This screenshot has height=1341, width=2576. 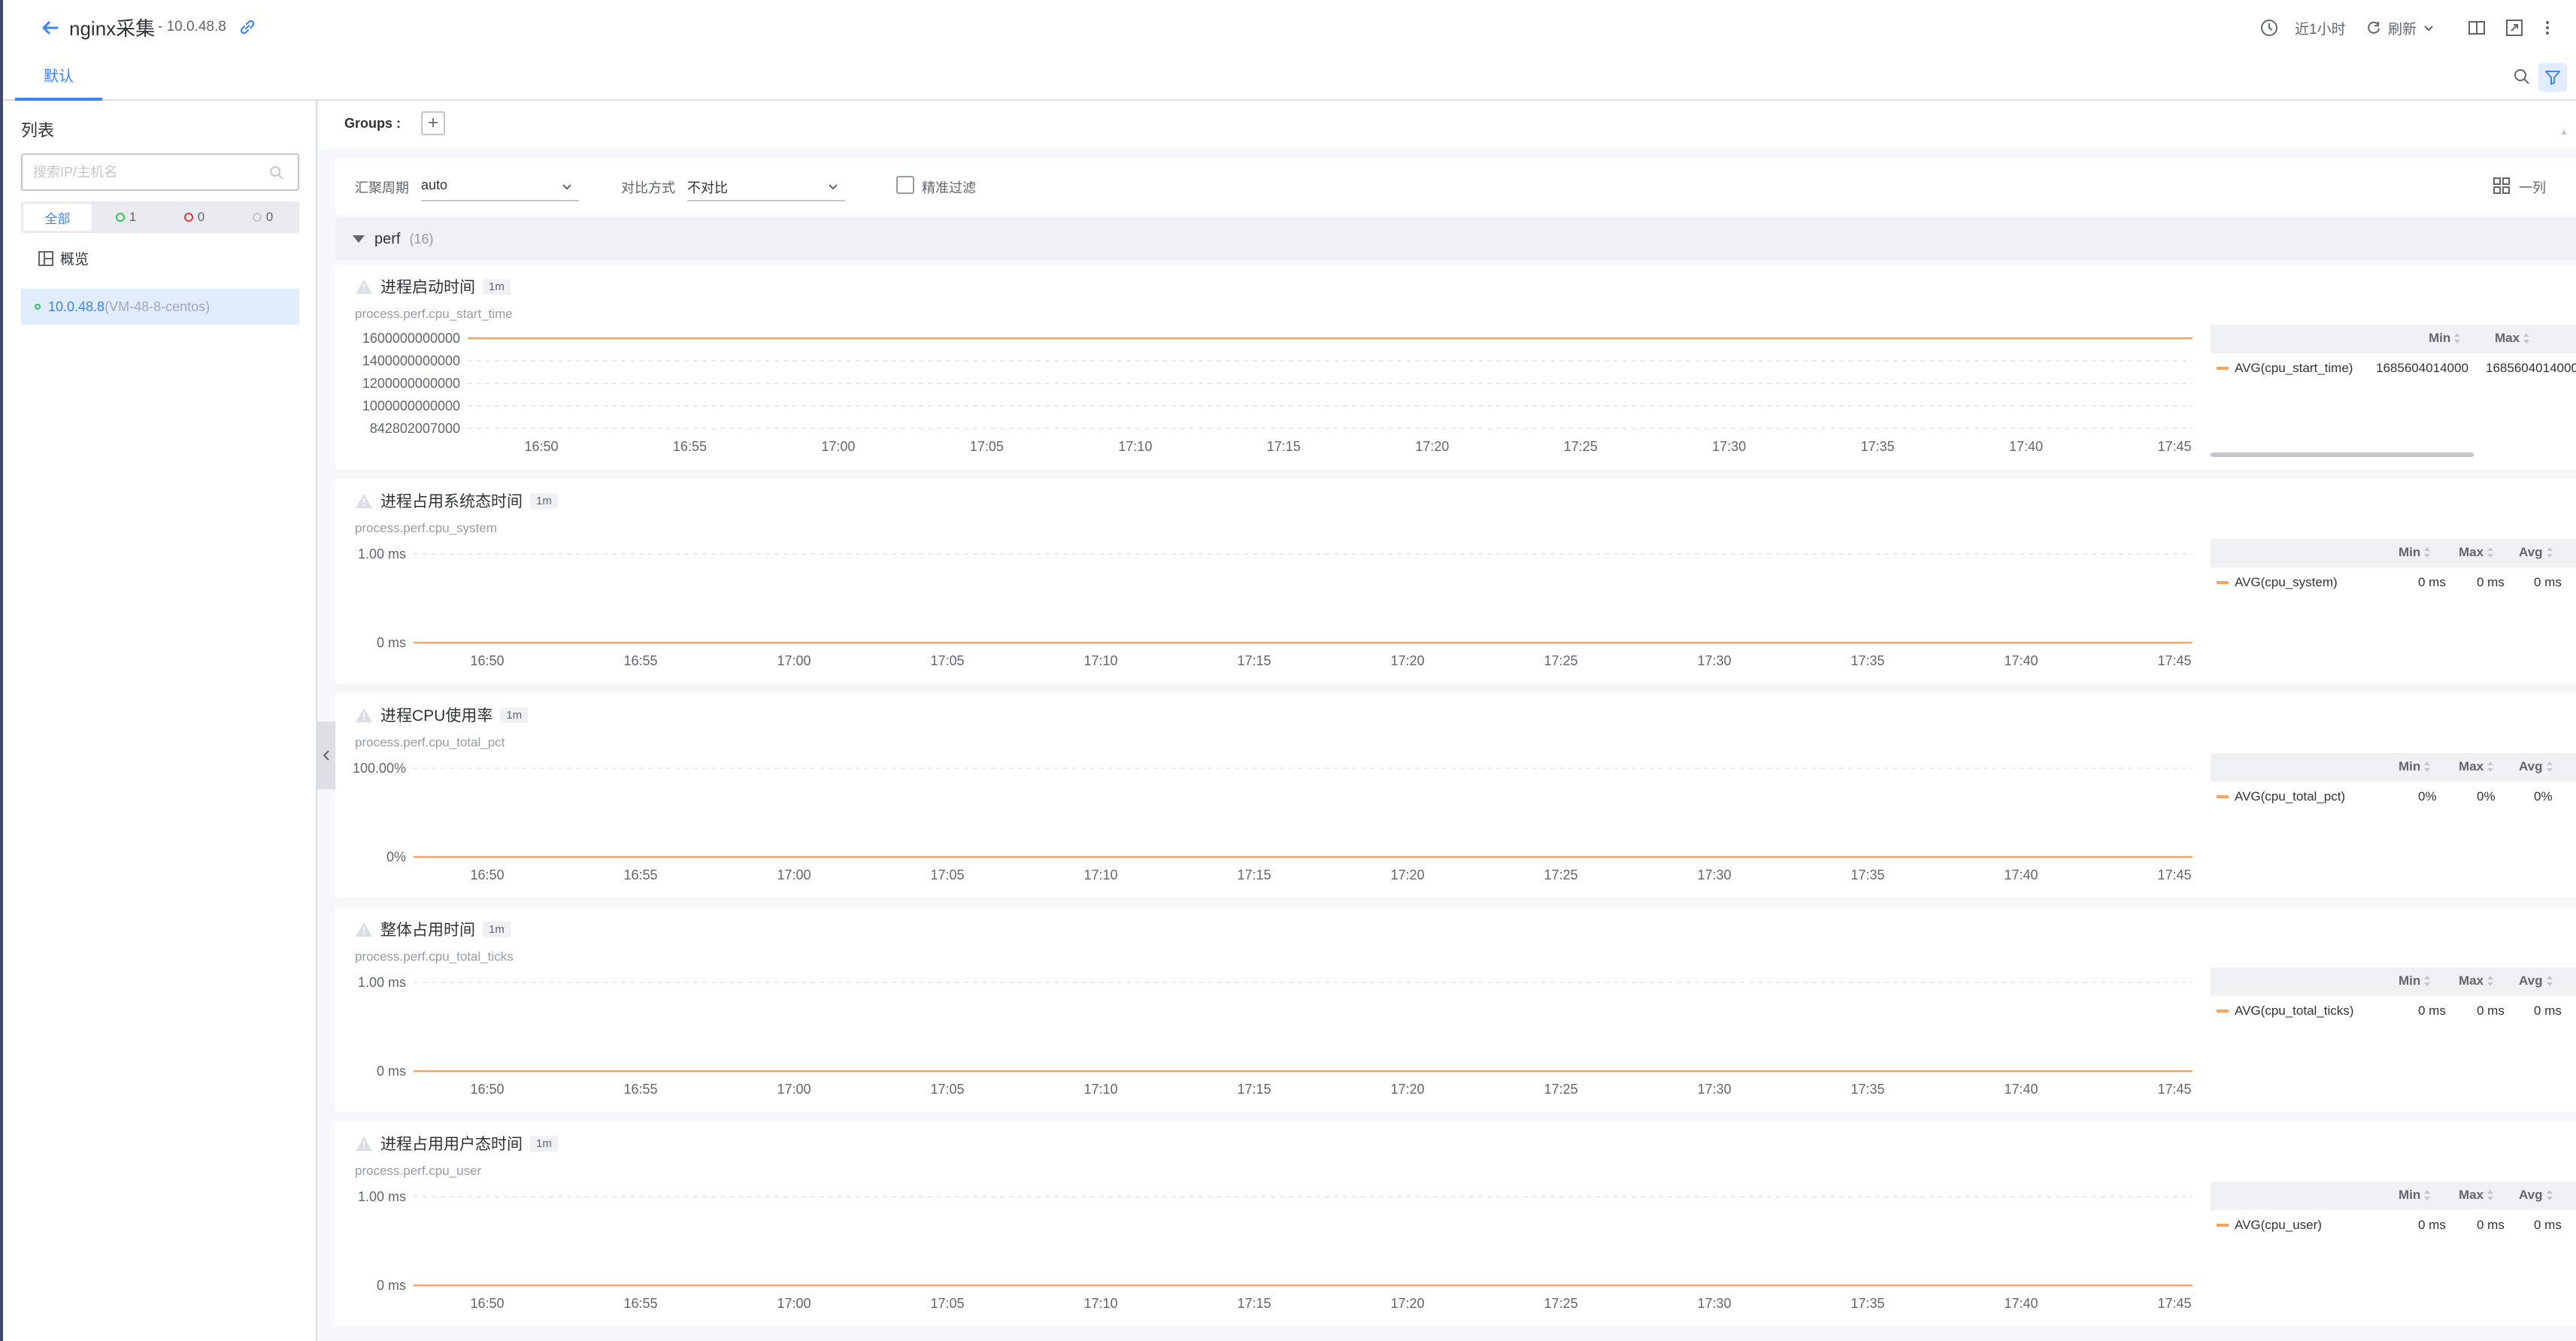 What do you see at coordinates (50, 28) in the screenshot?
I see `back-arrow-icon` at bounding box center [50, 28].